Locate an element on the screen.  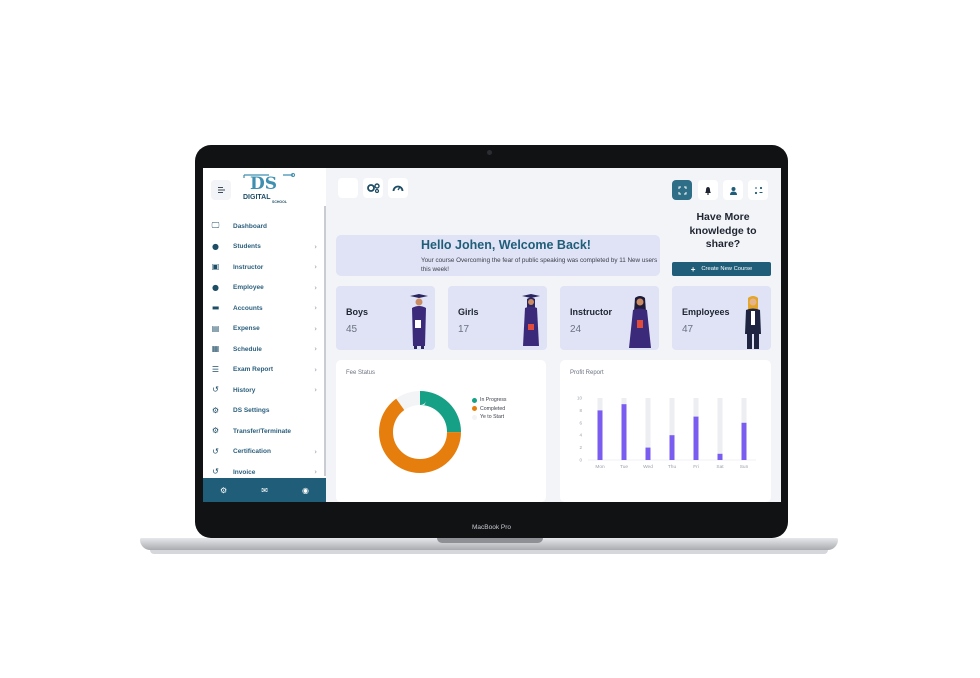
sidebar-item-schedule: ▦ Schedule › is located at coordinates (263, 349).